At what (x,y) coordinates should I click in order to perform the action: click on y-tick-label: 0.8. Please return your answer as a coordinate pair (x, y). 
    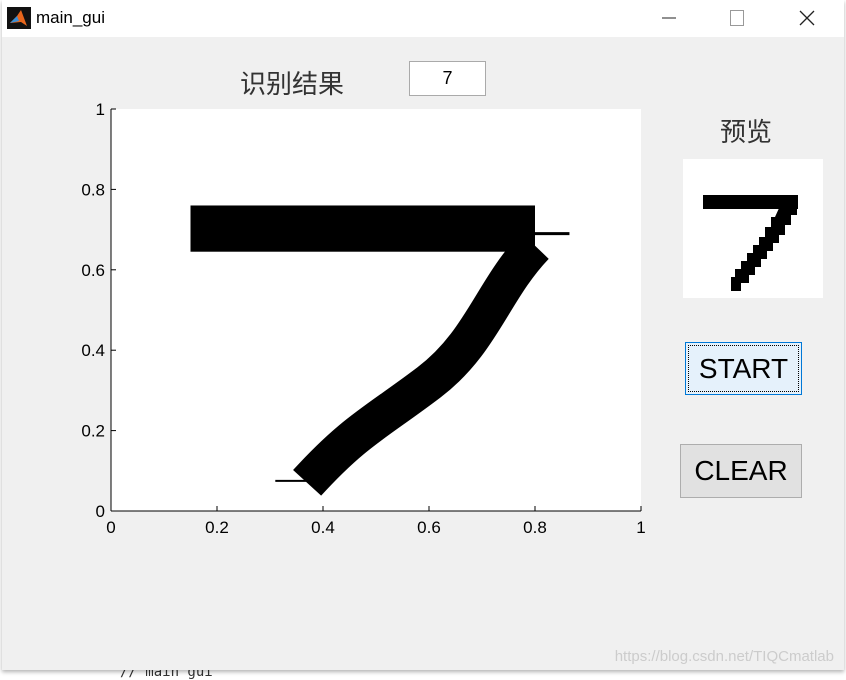
    Looking at the image, I should click on (93, 189).